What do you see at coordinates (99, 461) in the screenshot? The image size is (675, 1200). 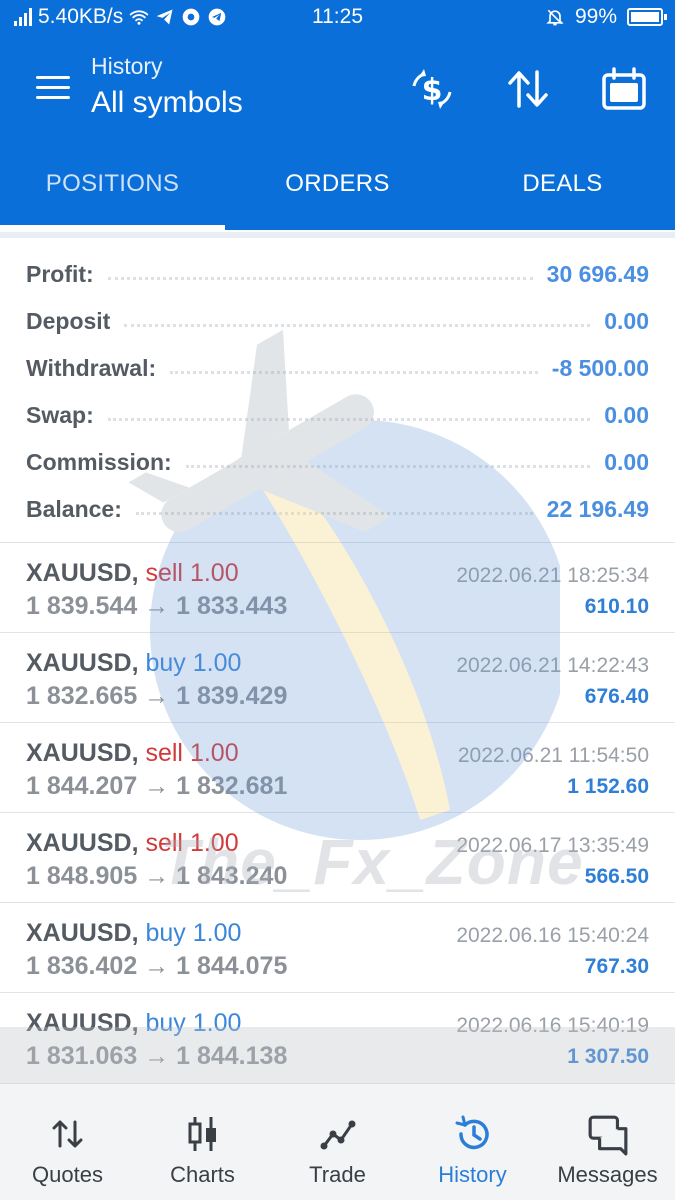 I see `summary-label: Commission:` at bounding box center [99, 461].